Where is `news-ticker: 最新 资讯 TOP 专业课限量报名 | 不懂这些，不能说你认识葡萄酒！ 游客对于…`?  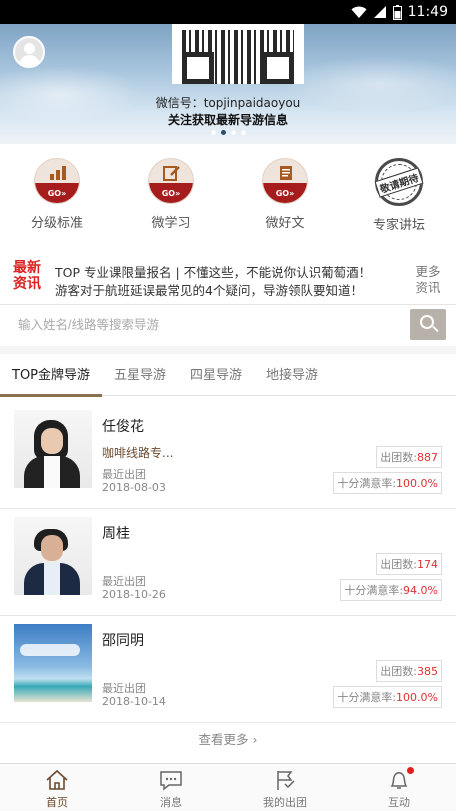 news-ticker: 最新 资讯 TOP 专业课限量报名 | 不懂这些，不能说你认识葡萄酒！ 游客对于… is located at coordinates (228, 277).